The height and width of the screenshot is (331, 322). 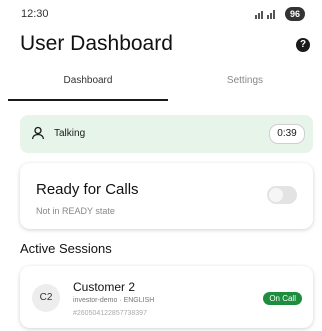 What do you see at coordinates (276, 195) in the screenshot?
I see `toggle-knob` at bounding box center [276, 195].